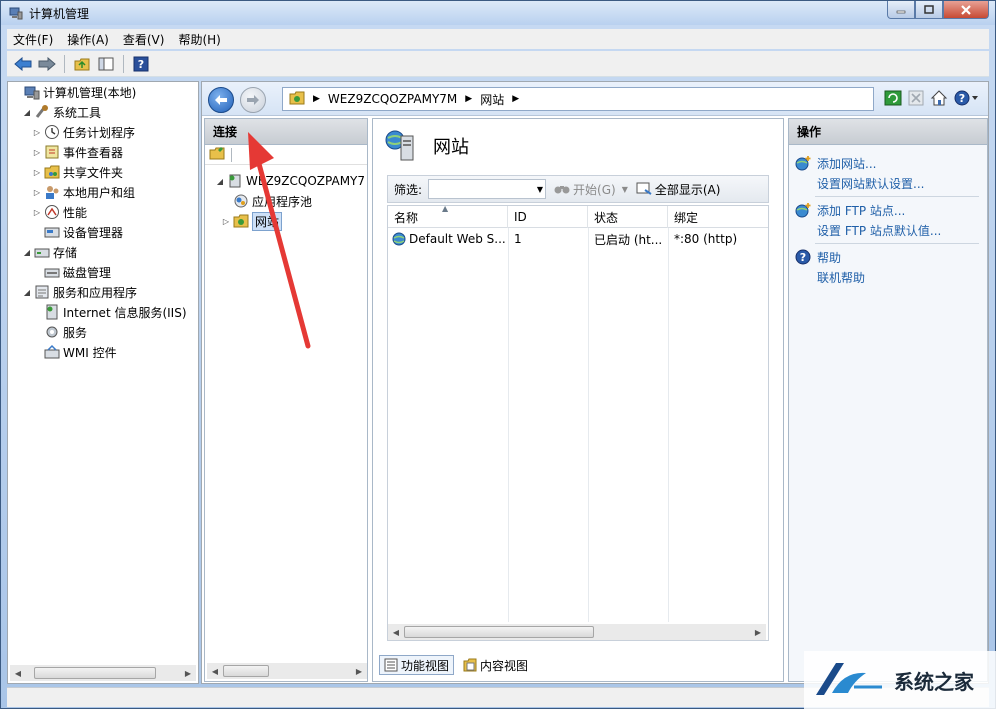 The image size is (996, 709). I want to click on device-manager-icon, so click(52, 232).